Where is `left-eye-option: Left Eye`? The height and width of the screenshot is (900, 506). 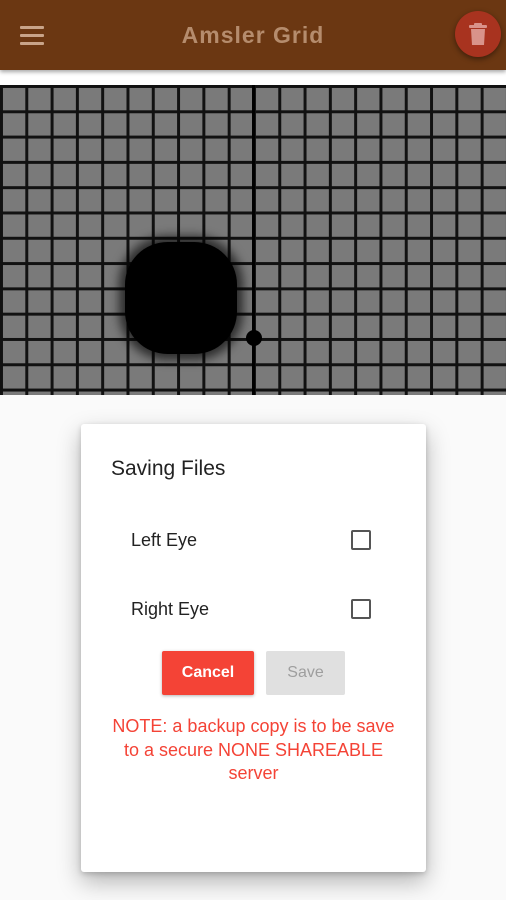
left-eye-option: Left Eye is located at coordinates (251, 540).